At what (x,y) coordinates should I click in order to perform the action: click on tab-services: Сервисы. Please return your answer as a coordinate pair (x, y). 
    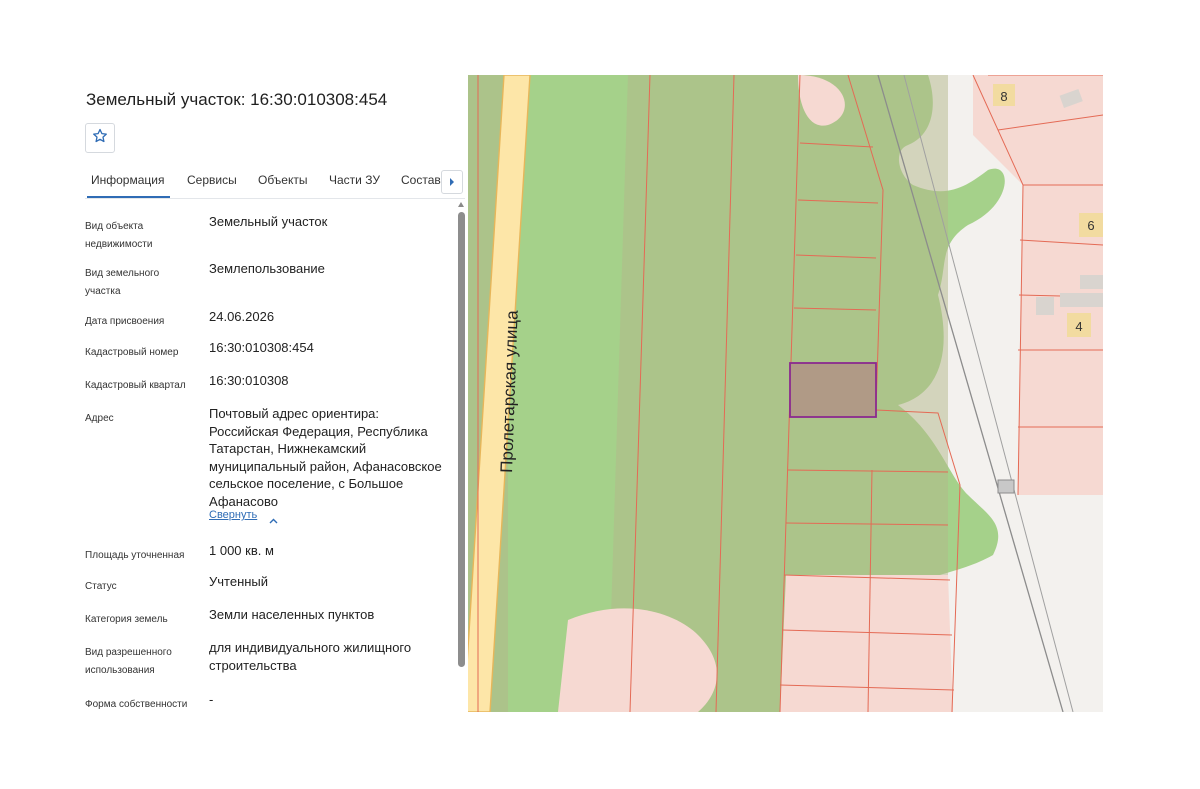
    Looking at the image, I should click on (212, 180).